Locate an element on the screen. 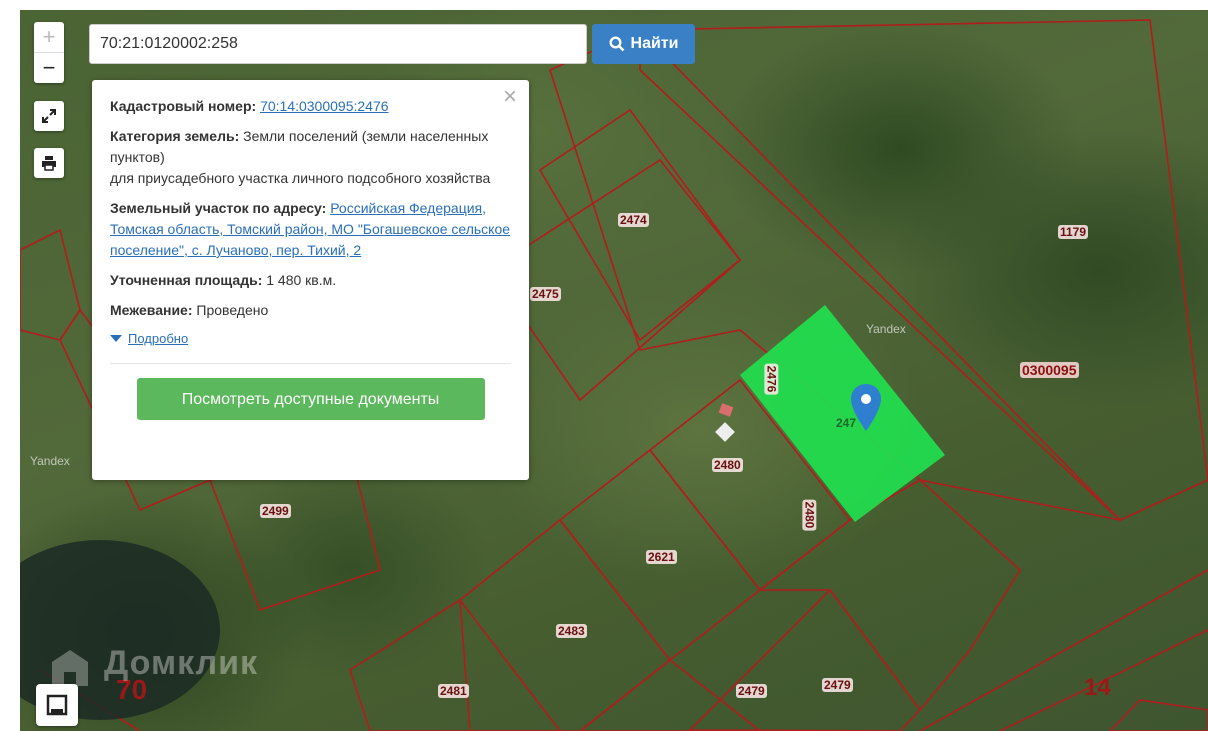 This screenshot has height=731, width=1208. view-documents-button: Посмотреть доступные документы is located at coordinates (310, 399).